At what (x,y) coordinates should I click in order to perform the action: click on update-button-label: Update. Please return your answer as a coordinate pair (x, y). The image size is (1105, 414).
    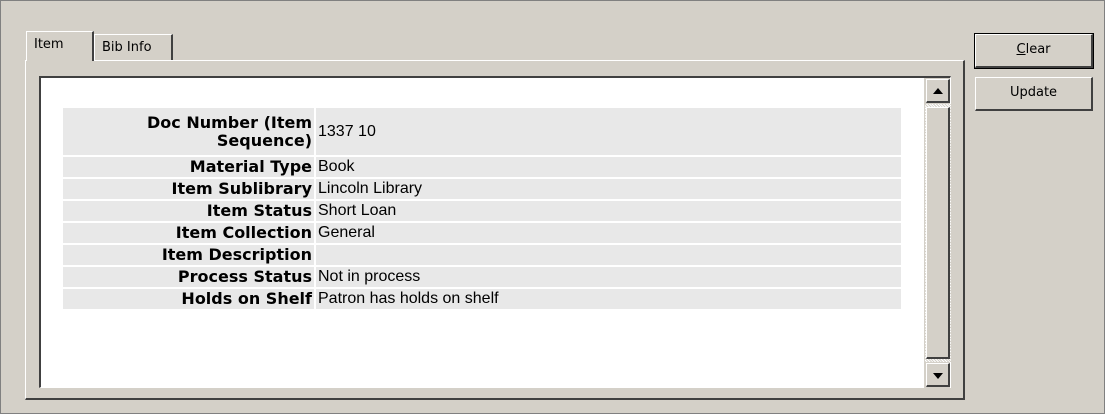
    Looking at the image, I should click on (1033, 92).